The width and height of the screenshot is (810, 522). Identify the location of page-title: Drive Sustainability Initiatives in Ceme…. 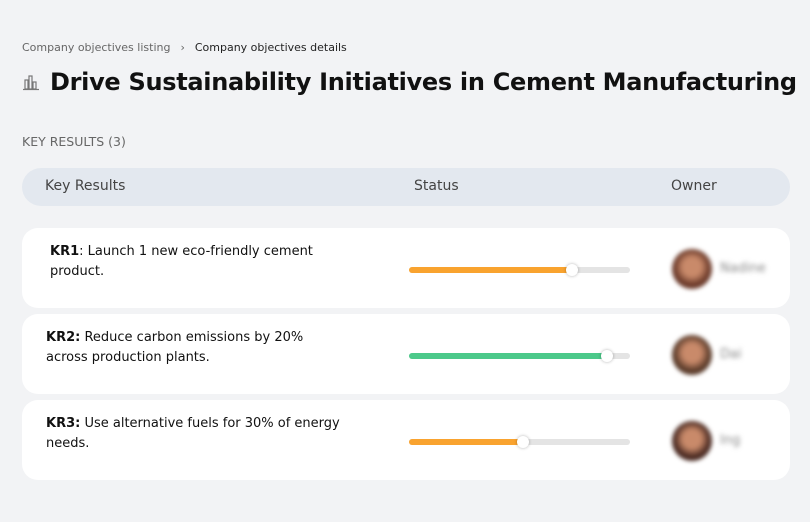
(423, 82).